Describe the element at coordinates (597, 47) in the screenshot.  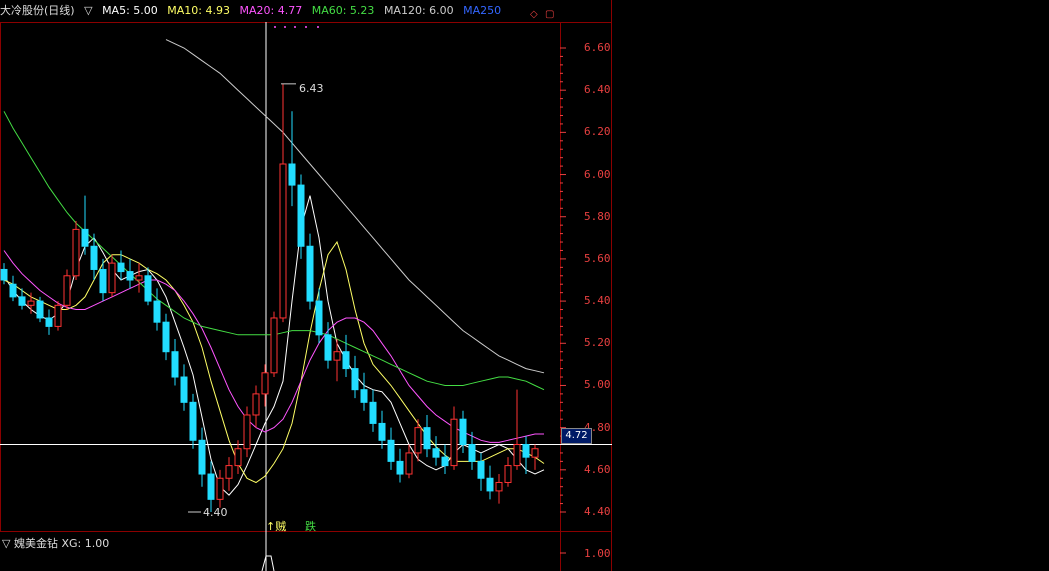
I see `y-tick-label: 6.60` at that location.